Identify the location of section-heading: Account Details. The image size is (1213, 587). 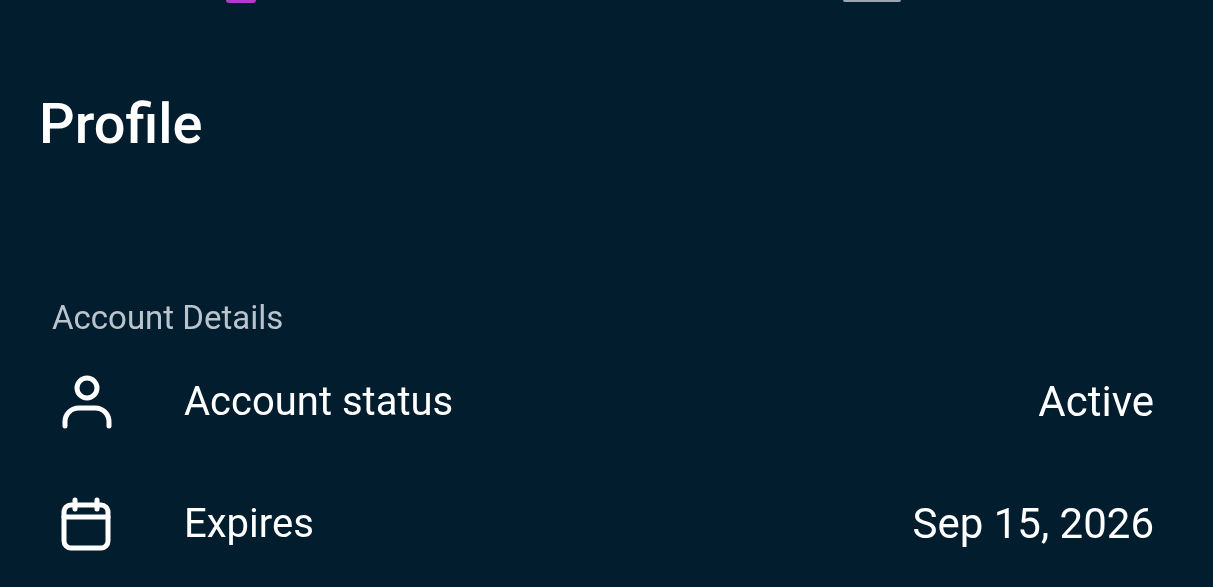
(168, 318).